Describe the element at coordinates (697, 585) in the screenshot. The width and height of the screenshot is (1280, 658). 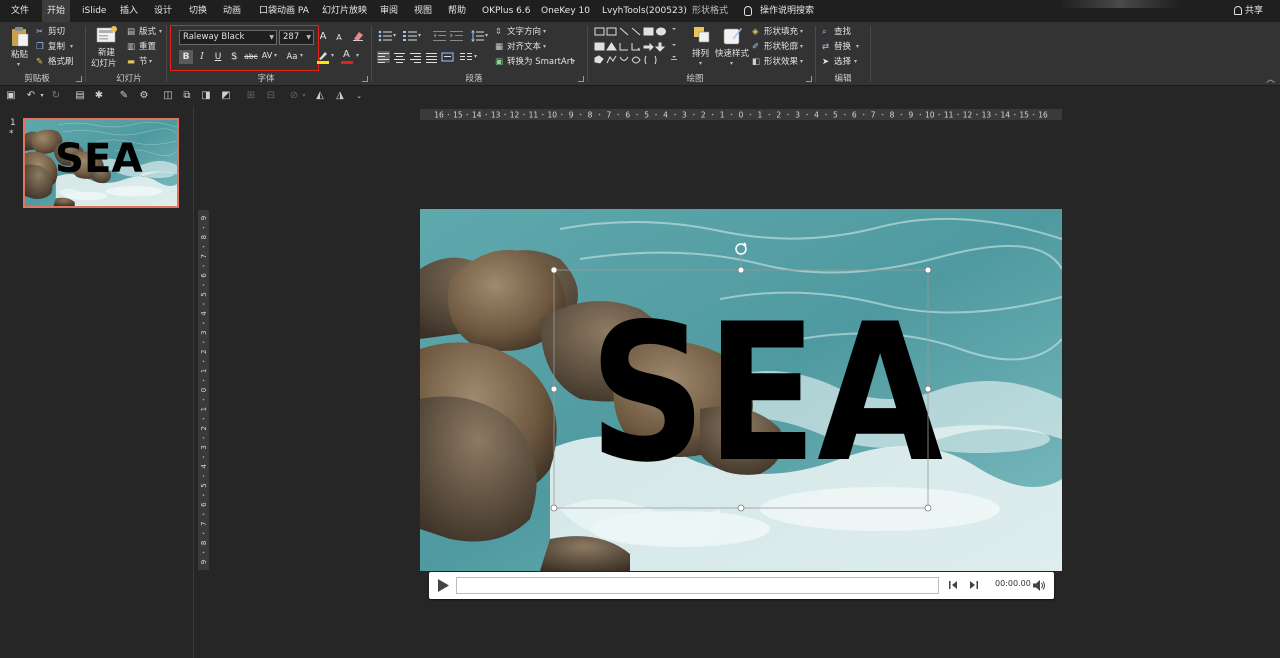
I see `media-progress-track` at that location.